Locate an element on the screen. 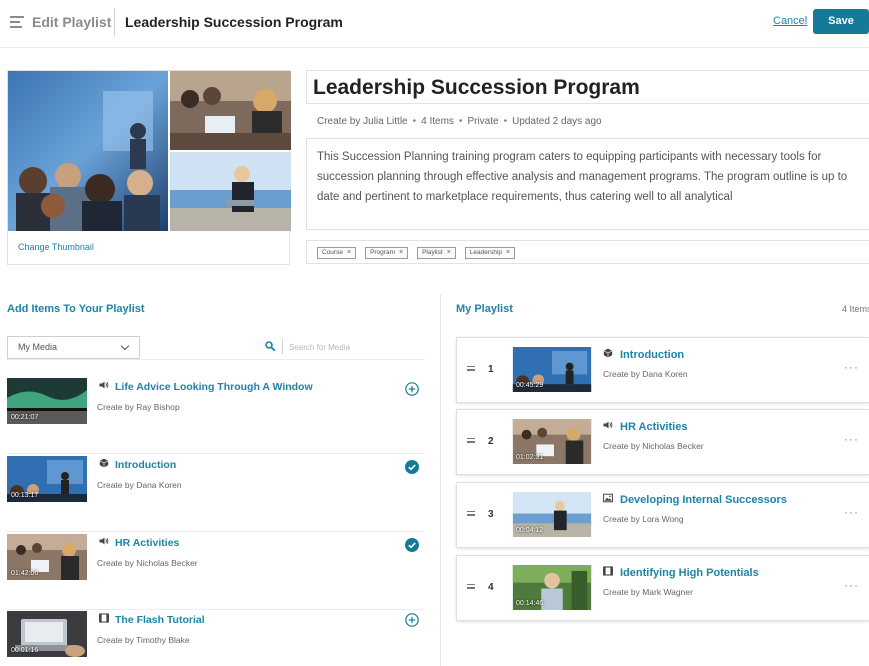  edit-playlist-label: Edit Playlist is located at coordinates (72, 22).